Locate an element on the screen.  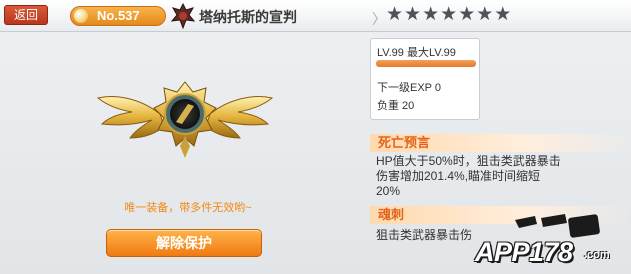
watermark-domain: .com is located at coordinates (597, 255).